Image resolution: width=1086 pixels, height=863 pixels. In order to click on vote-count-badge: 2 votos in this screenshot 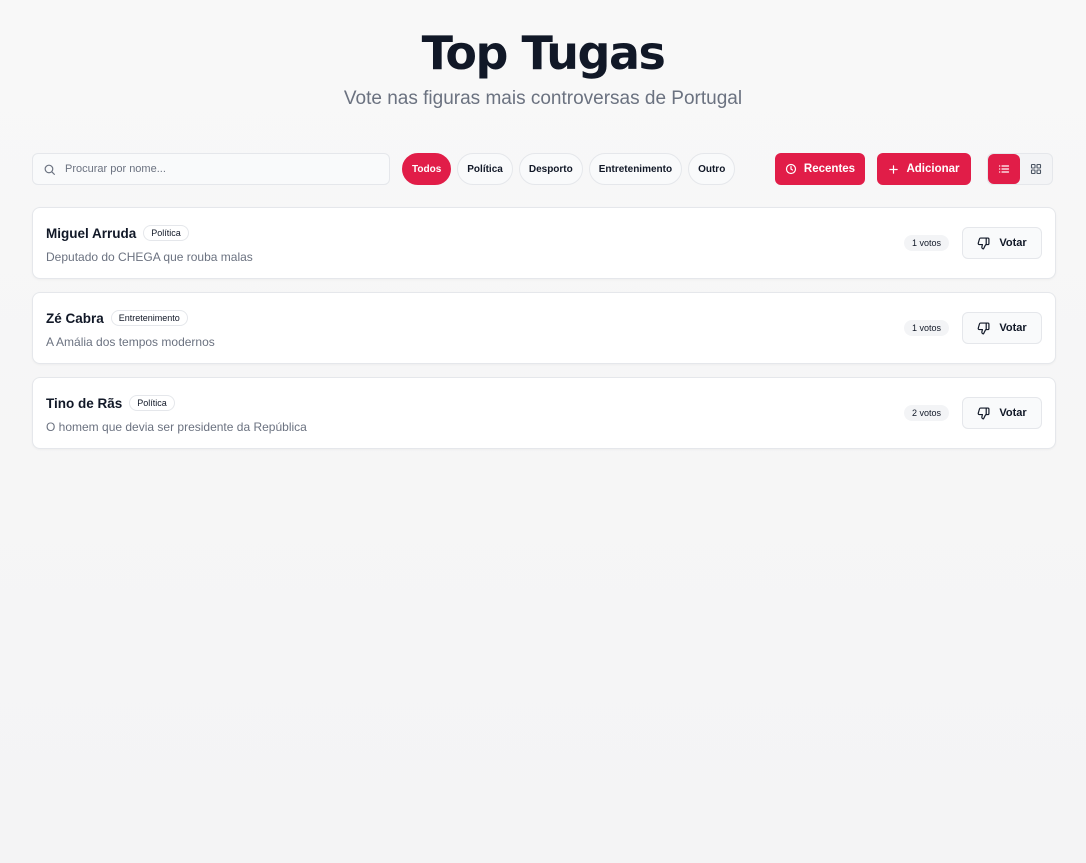, I will do `click(926, 413)`.